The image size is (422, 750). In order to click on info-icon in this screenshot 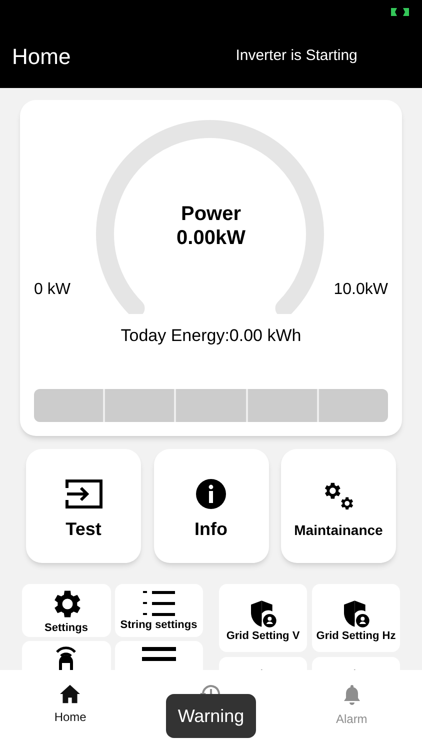, I will do `click(211, 494)`.